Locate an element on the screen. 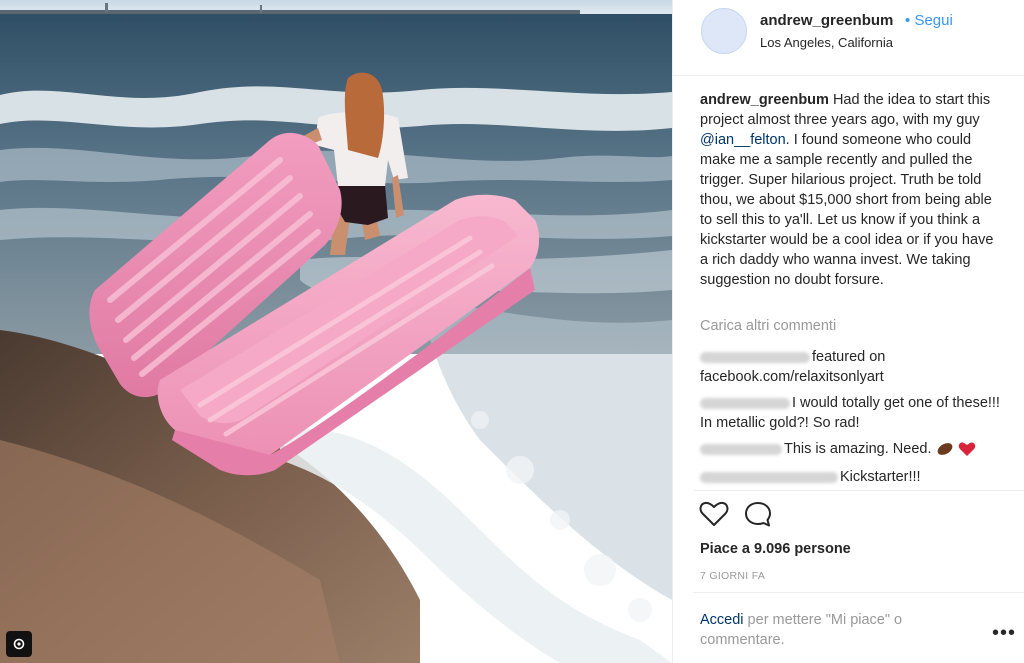 This screenshot has height=663, width=1024. post-timestamp: 7 GIORNI FA is located at coordinates (732, 576).